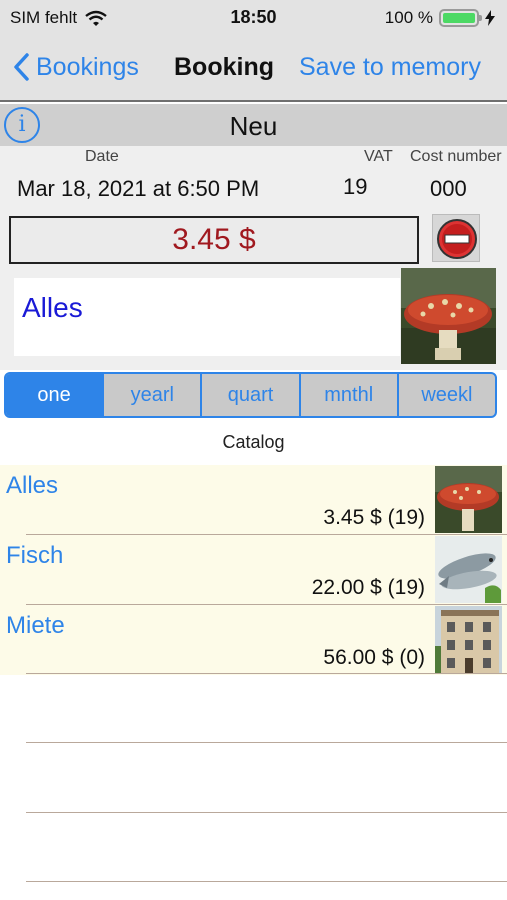 This screenshot has width=507, height=900. What do you see at coordinates (490, 18) in the screenshot?
I see `charging-bolt-icon` at bounding box center [490, 18].